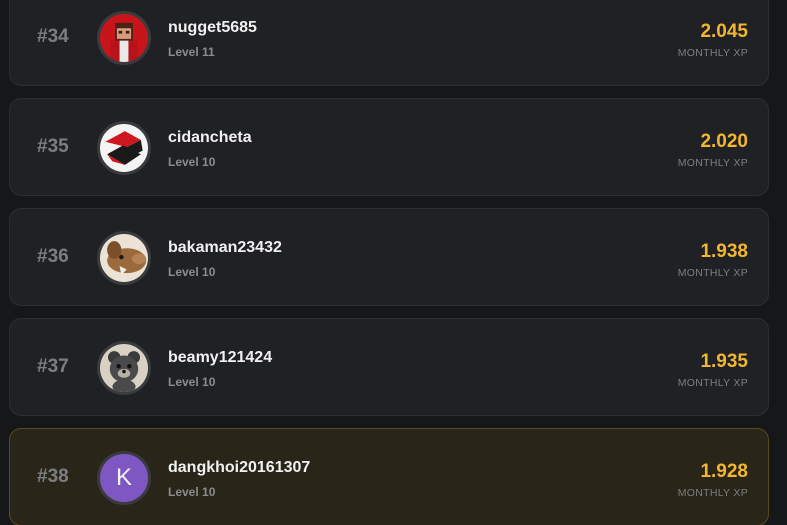 The height and width of the screenshot is (525, 787). What do you see at coordinates (53, 146) in the screenshot?
I see `rank-label: #35` at bounding box center [53, 146].